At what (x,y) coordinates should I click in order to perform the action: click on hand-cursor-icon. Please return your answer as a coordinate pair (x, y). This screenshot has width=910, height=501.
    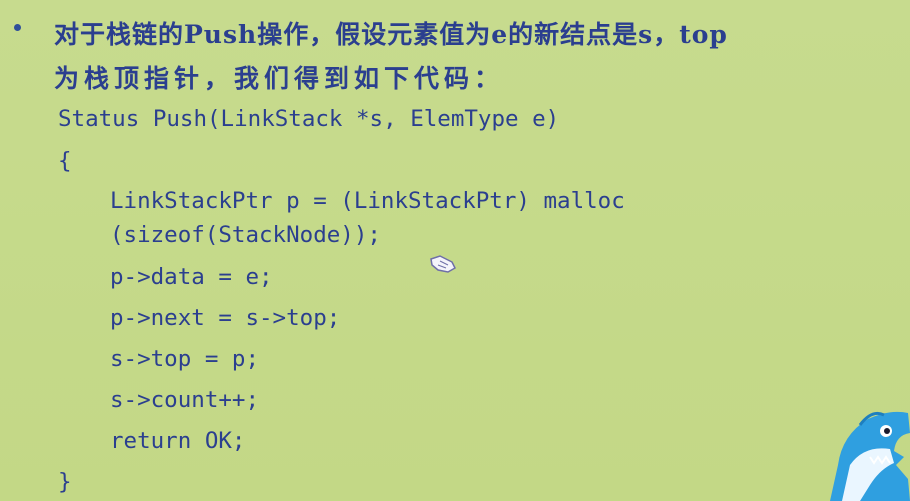
    Looking at the image, I should click on (443, 264).